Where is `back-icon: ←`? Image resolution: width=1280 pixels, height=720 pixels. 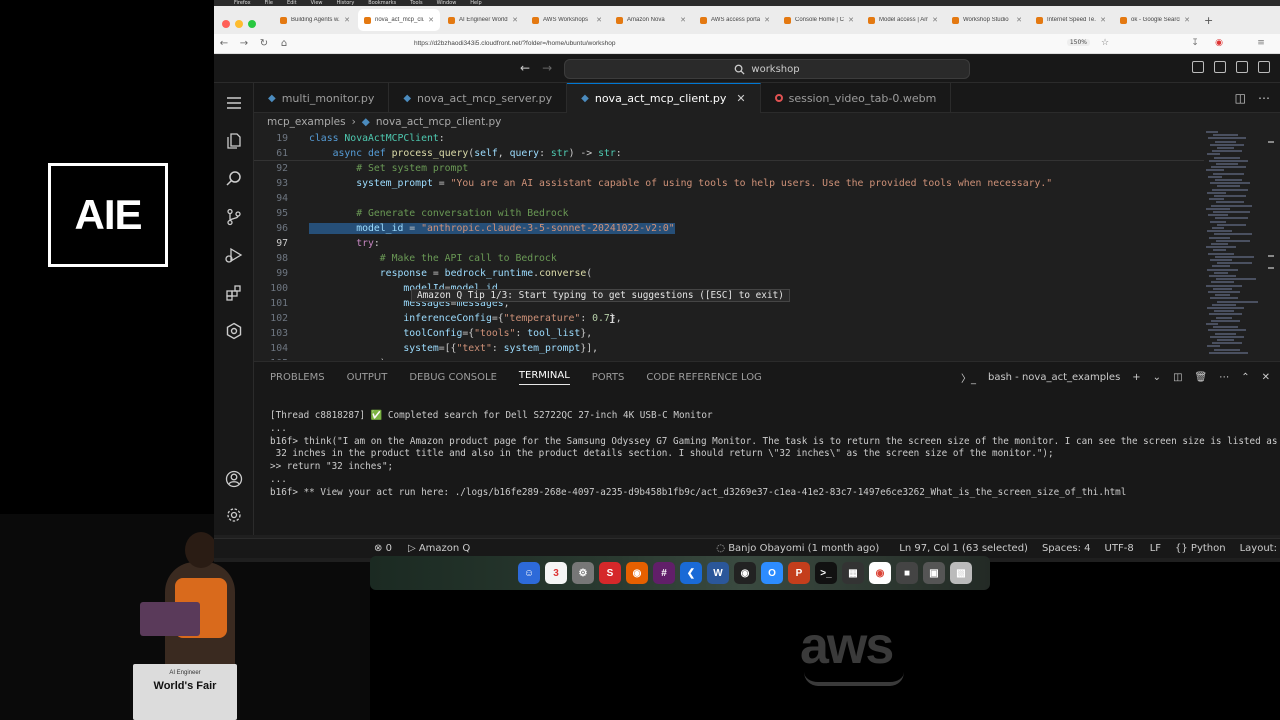 back-icon: ← is located at coordinates (224, 43).